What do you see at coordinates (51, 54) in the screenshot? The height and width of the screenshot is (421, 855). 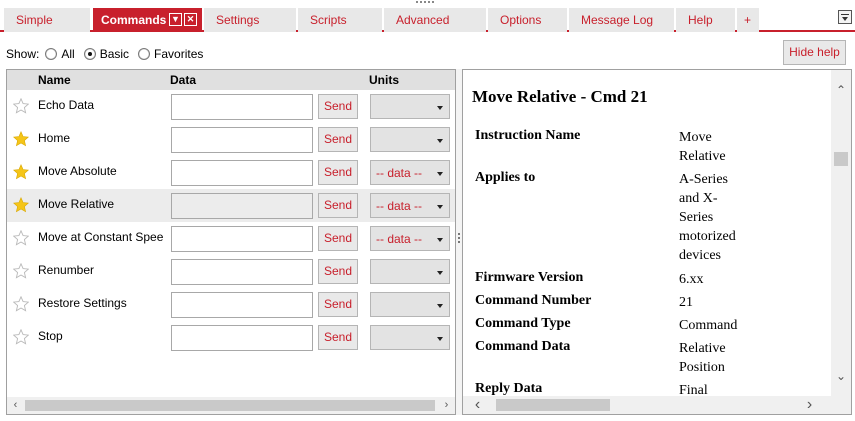 I see `radio-all` at bounding box center [51, 54].